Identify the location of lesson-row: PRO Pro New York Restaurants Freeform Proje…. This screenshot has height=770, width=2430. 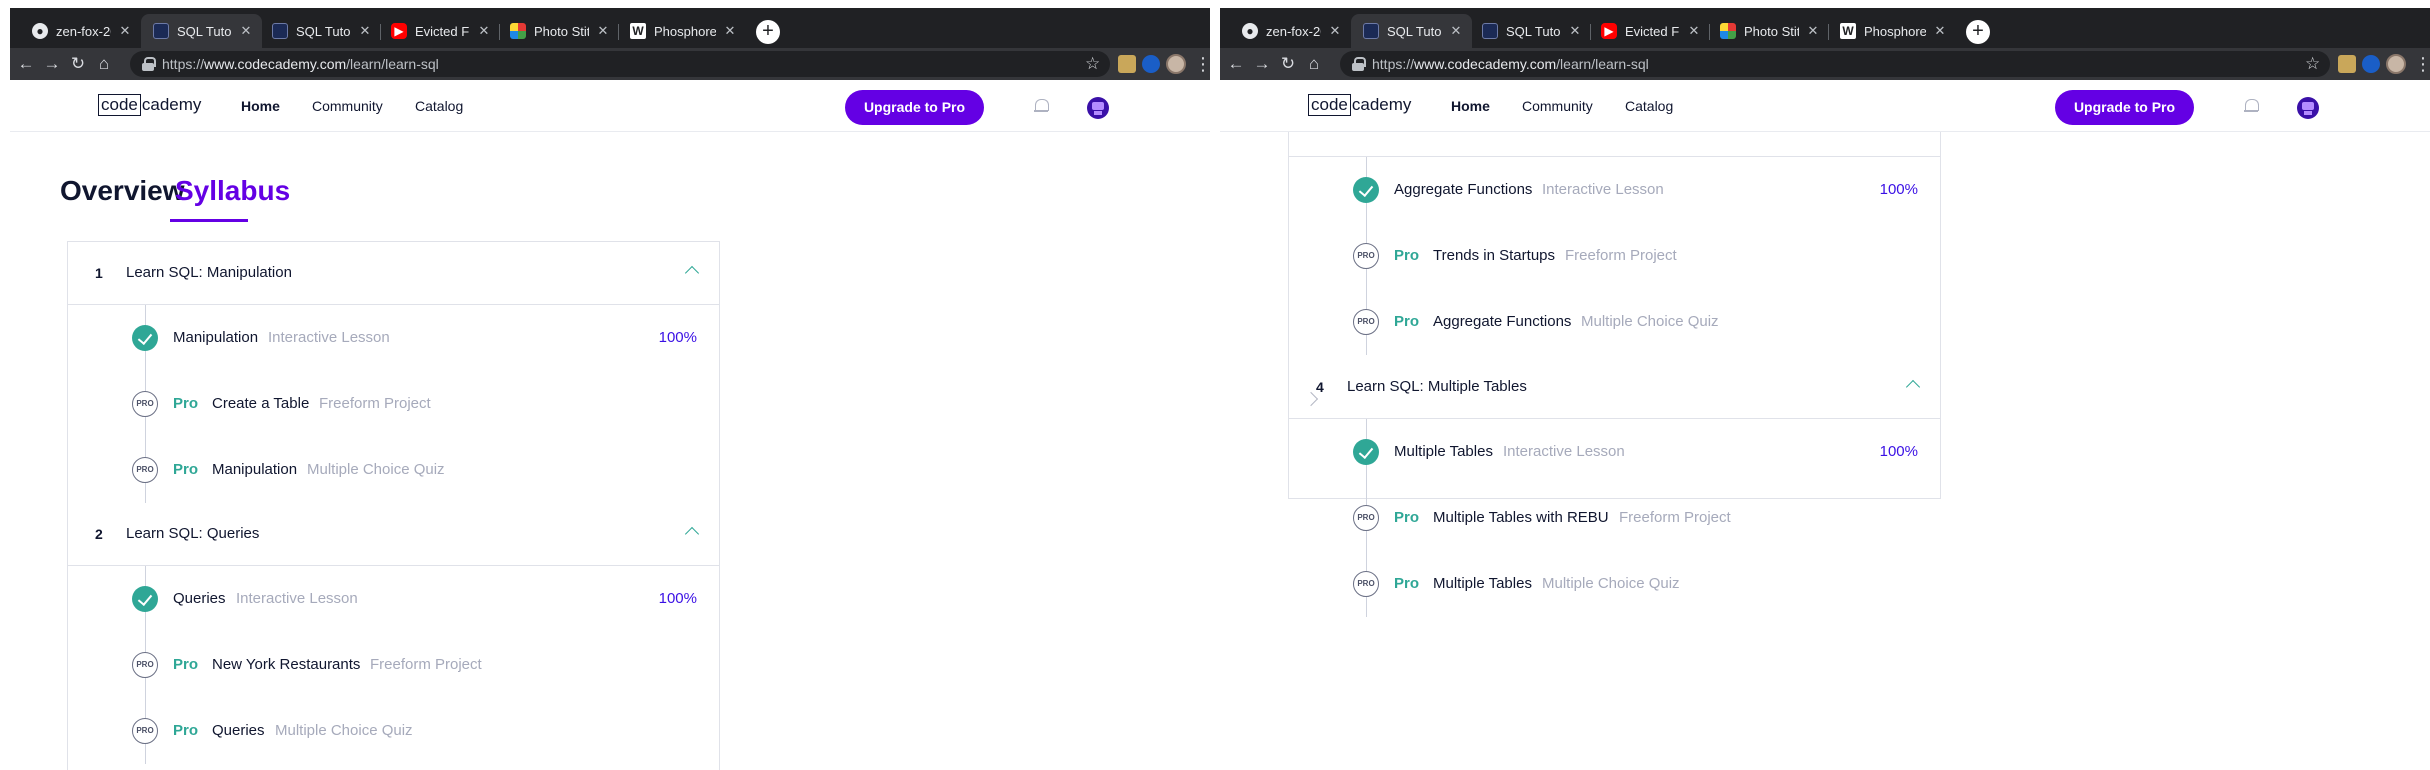
(393, 665).